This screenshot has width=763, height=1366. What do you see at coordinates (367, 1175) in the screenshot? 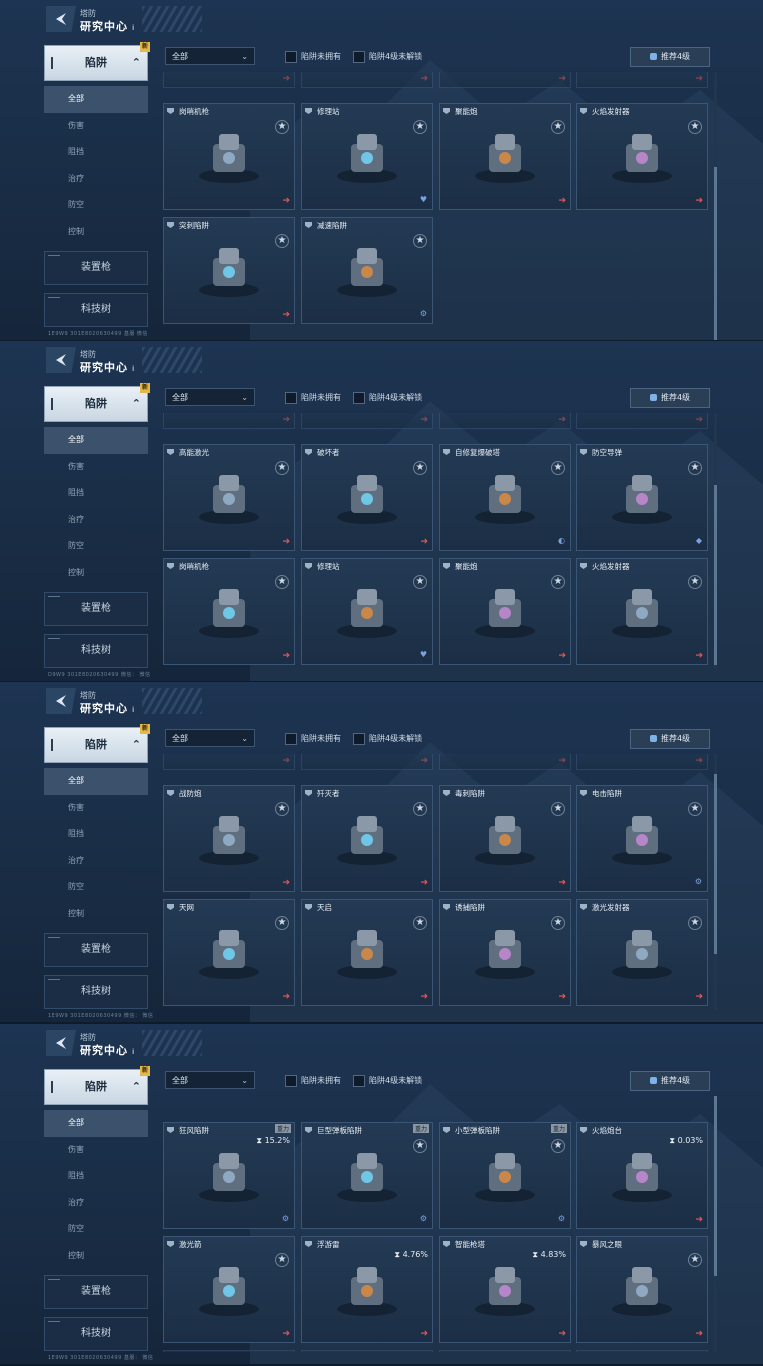
I see `trap-card: 巨型弹板陷阱 重力 ★ ⚙` at bounding box center [367, 1175].